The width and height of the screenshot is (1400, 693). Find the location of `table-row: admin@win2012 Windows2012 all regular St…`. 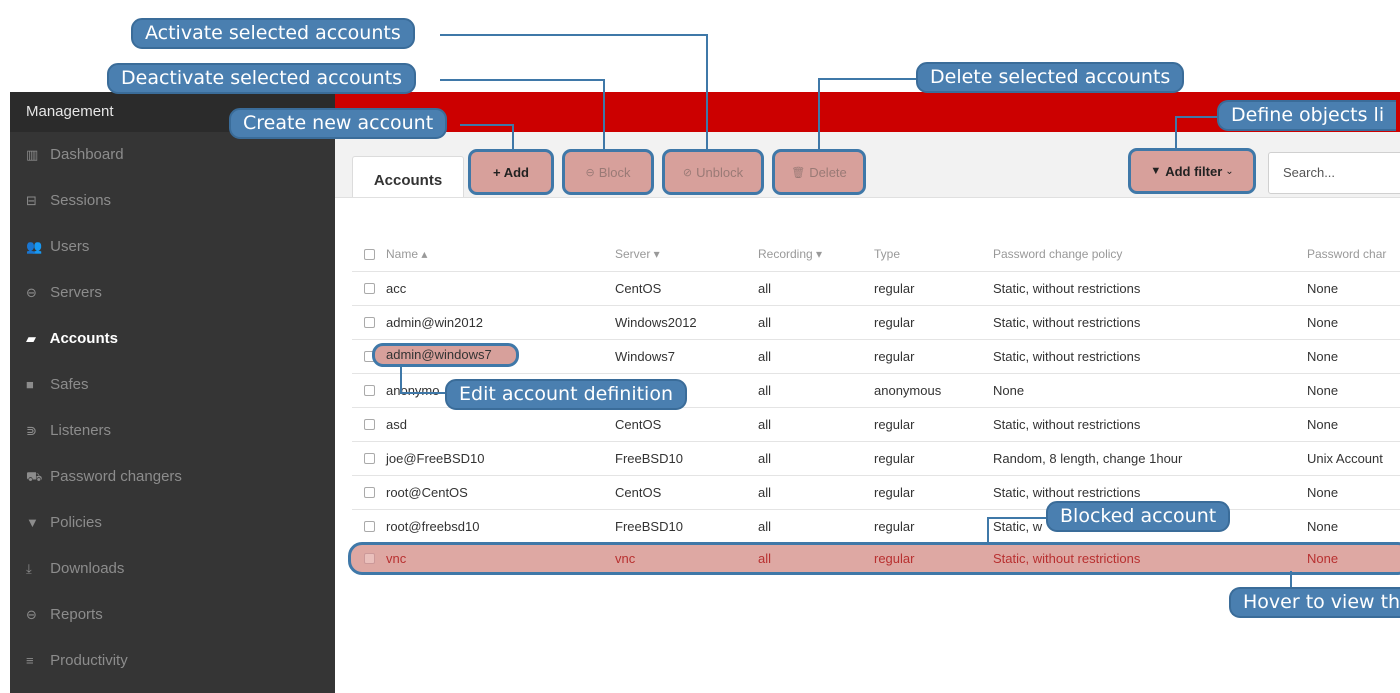

table-row: admin@win2012 Windows2012 all regular St… is located at coordinates (876, 321).